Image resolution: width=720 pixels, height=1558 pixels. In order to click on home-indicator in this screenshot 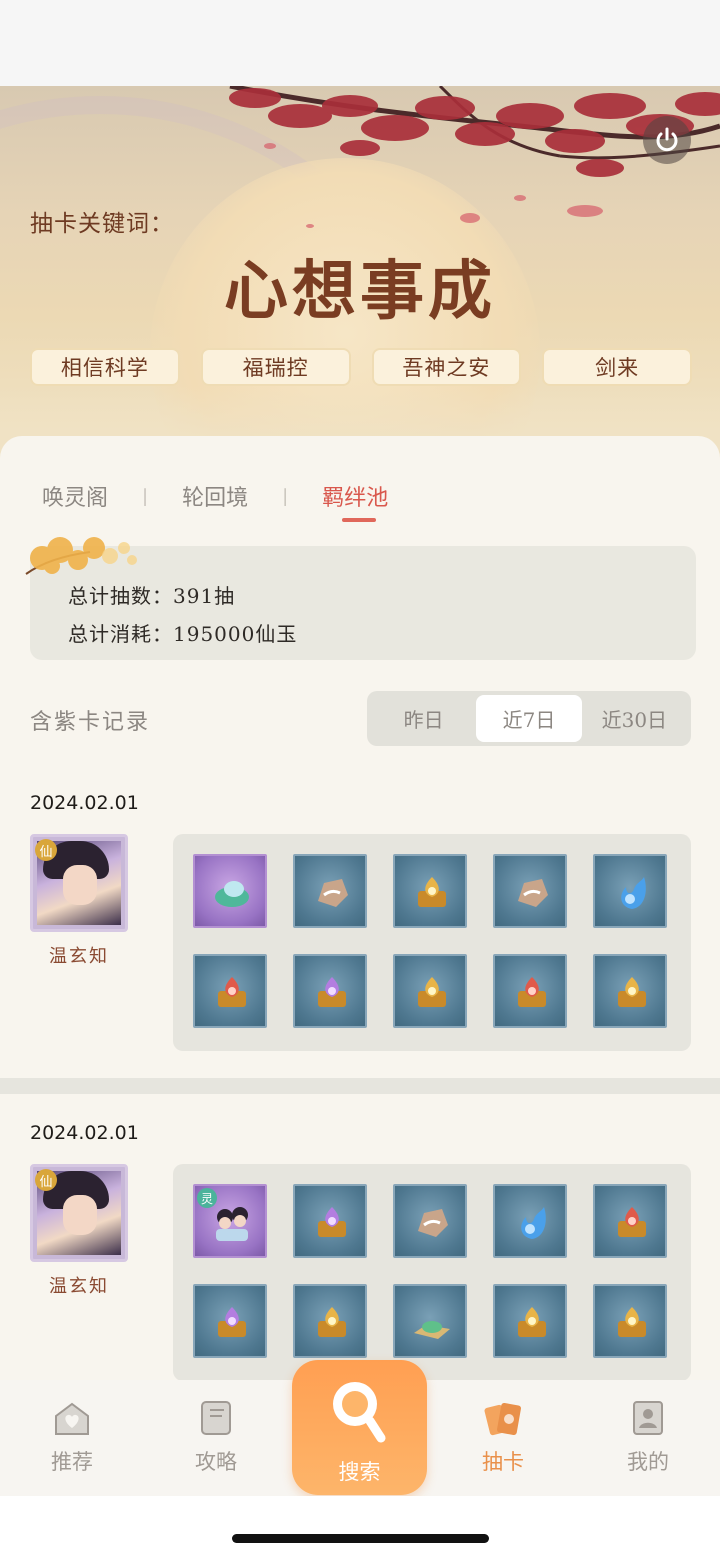, I will do `click(360, 1538)`.